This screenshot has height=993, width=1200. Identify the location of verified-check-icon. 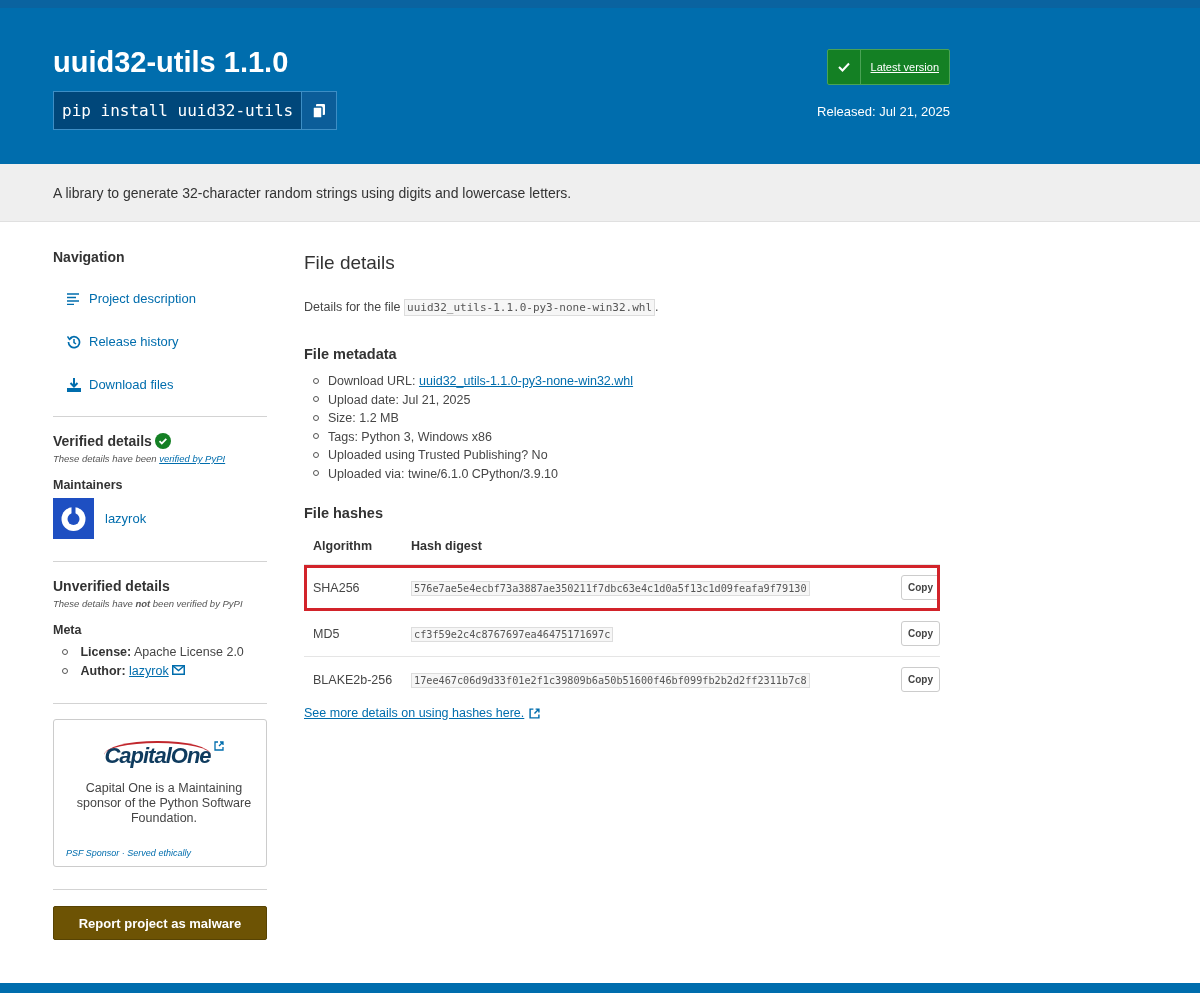
(162, 441).